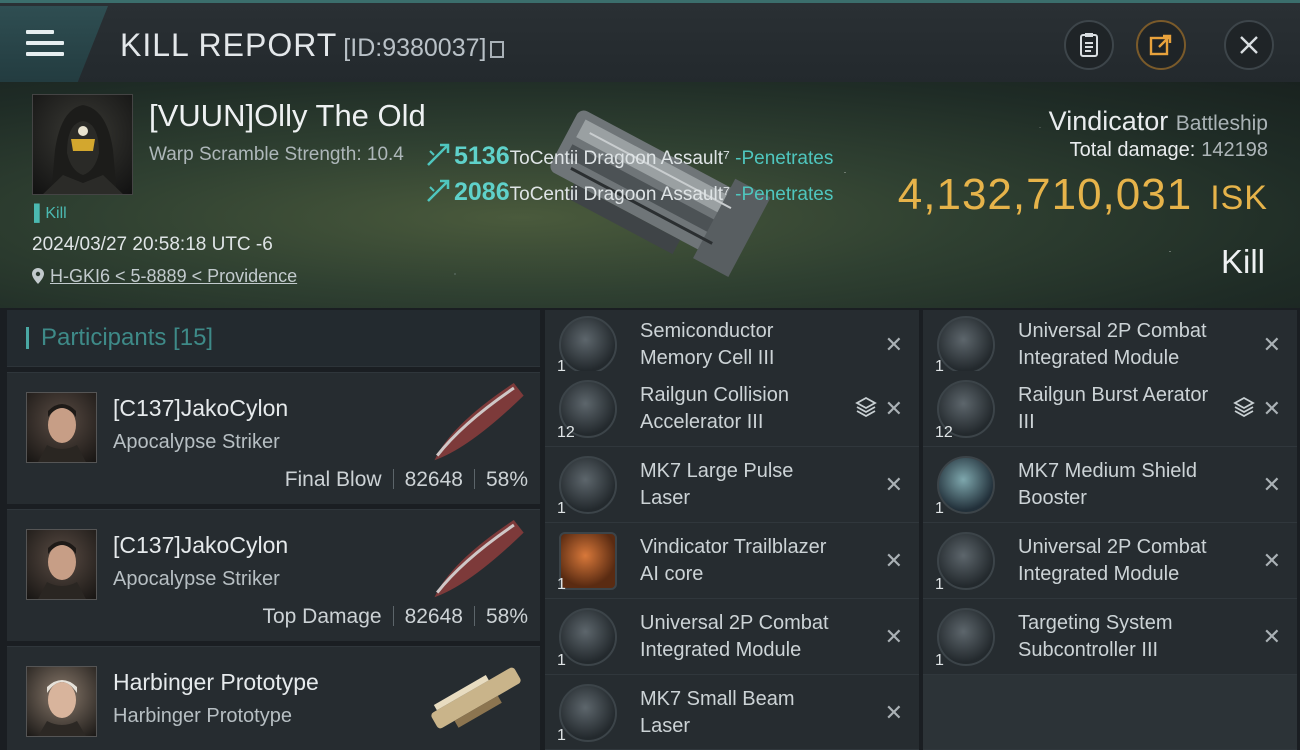 The image size is (1300, 750). I want to click on module-name: Vindicator Trailblazer AI core, so click(733, 560).